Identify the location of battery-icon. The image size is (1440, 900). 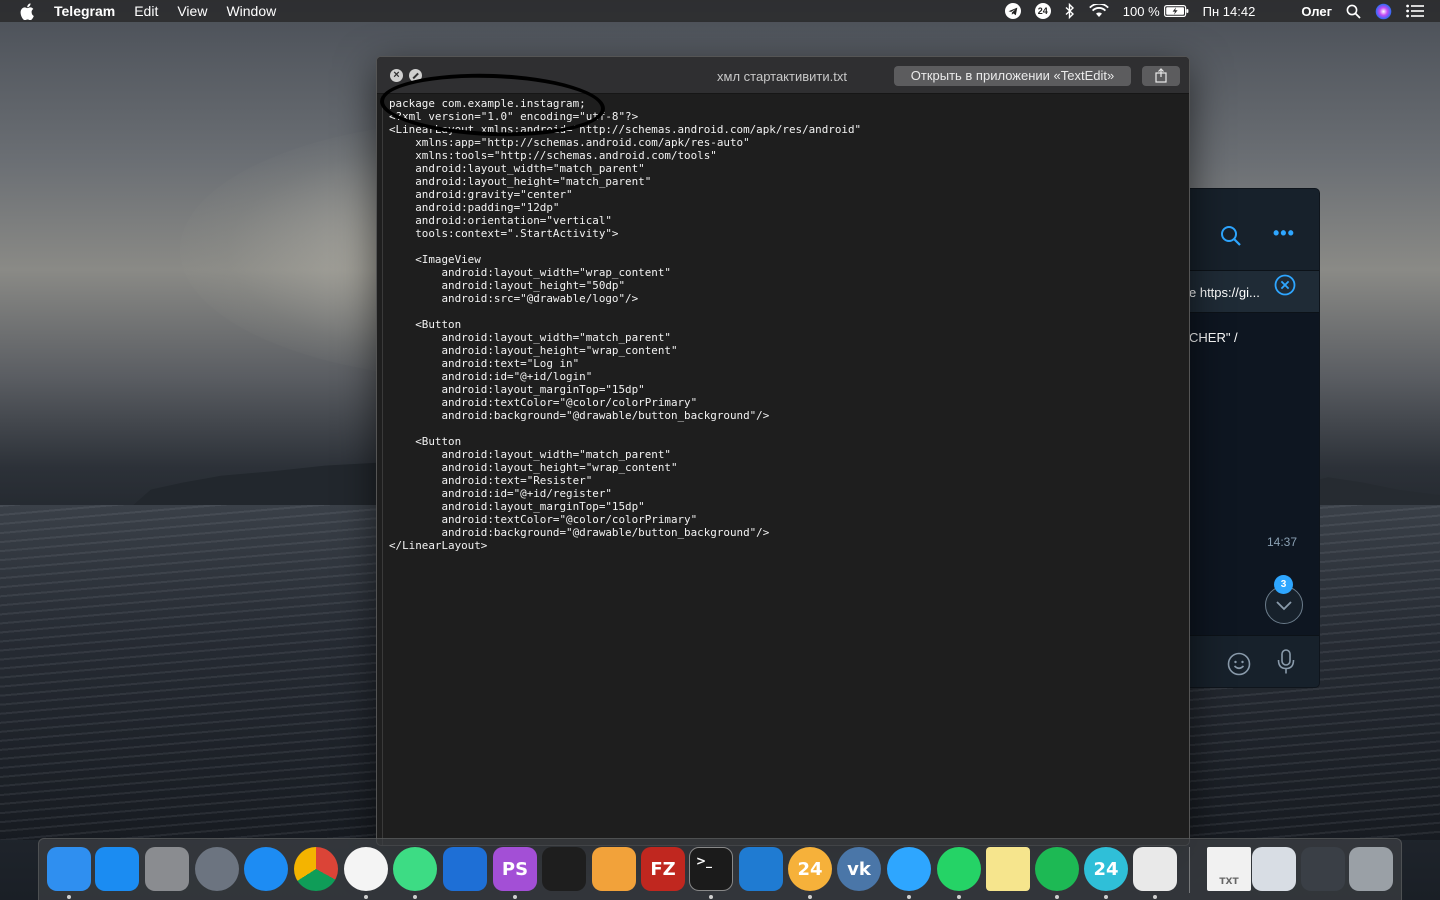
(1176, 11).